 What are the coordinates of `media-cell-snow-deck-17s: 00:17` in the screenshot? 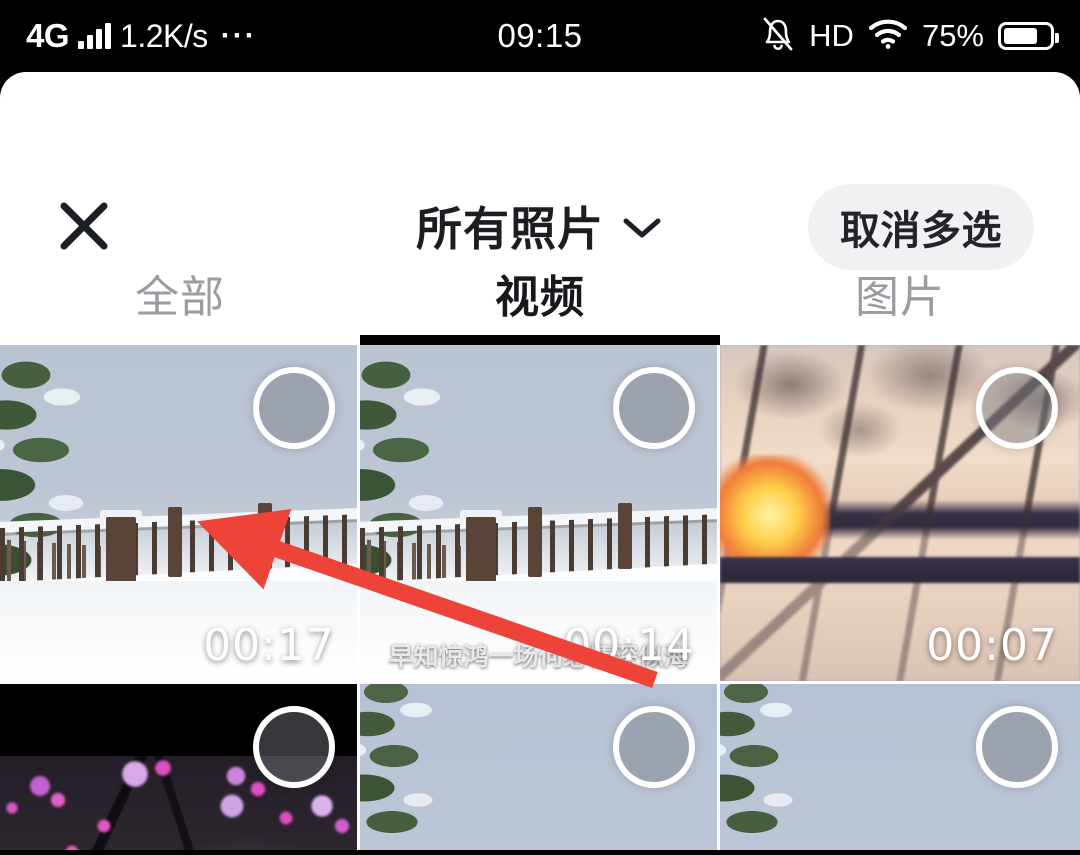 It's located at (178, 513).